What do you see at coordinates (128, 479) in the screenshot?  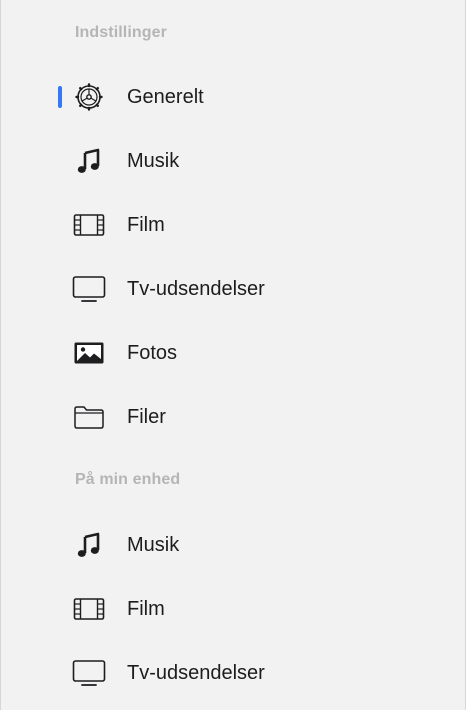 I see `section-header-paa-min-enhed: På min enhed` at bounding box center [128, 479].